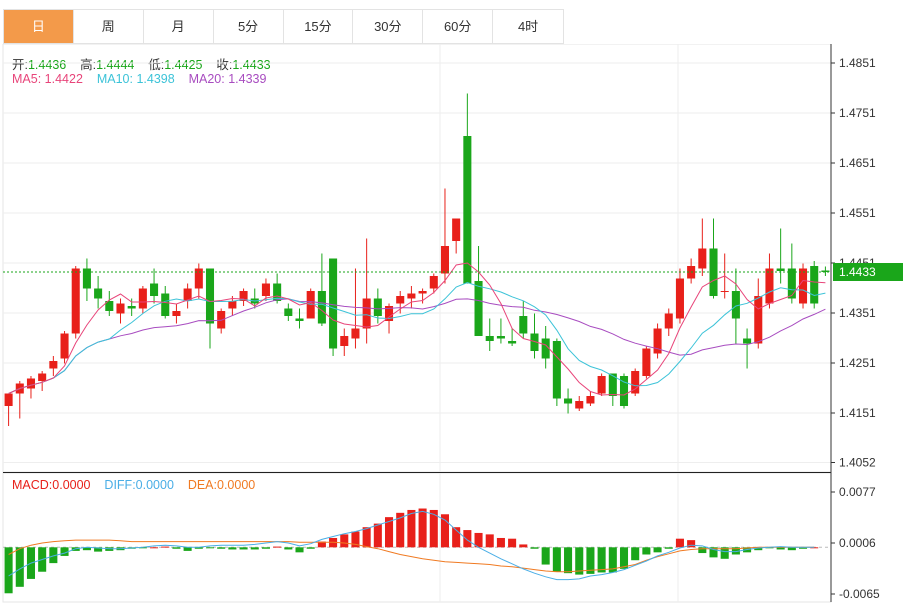  What do you see at coordinates (857, 113) in the screenshot?
I see `y-tick-label: 1.4751` at bounding box center [857, 113].